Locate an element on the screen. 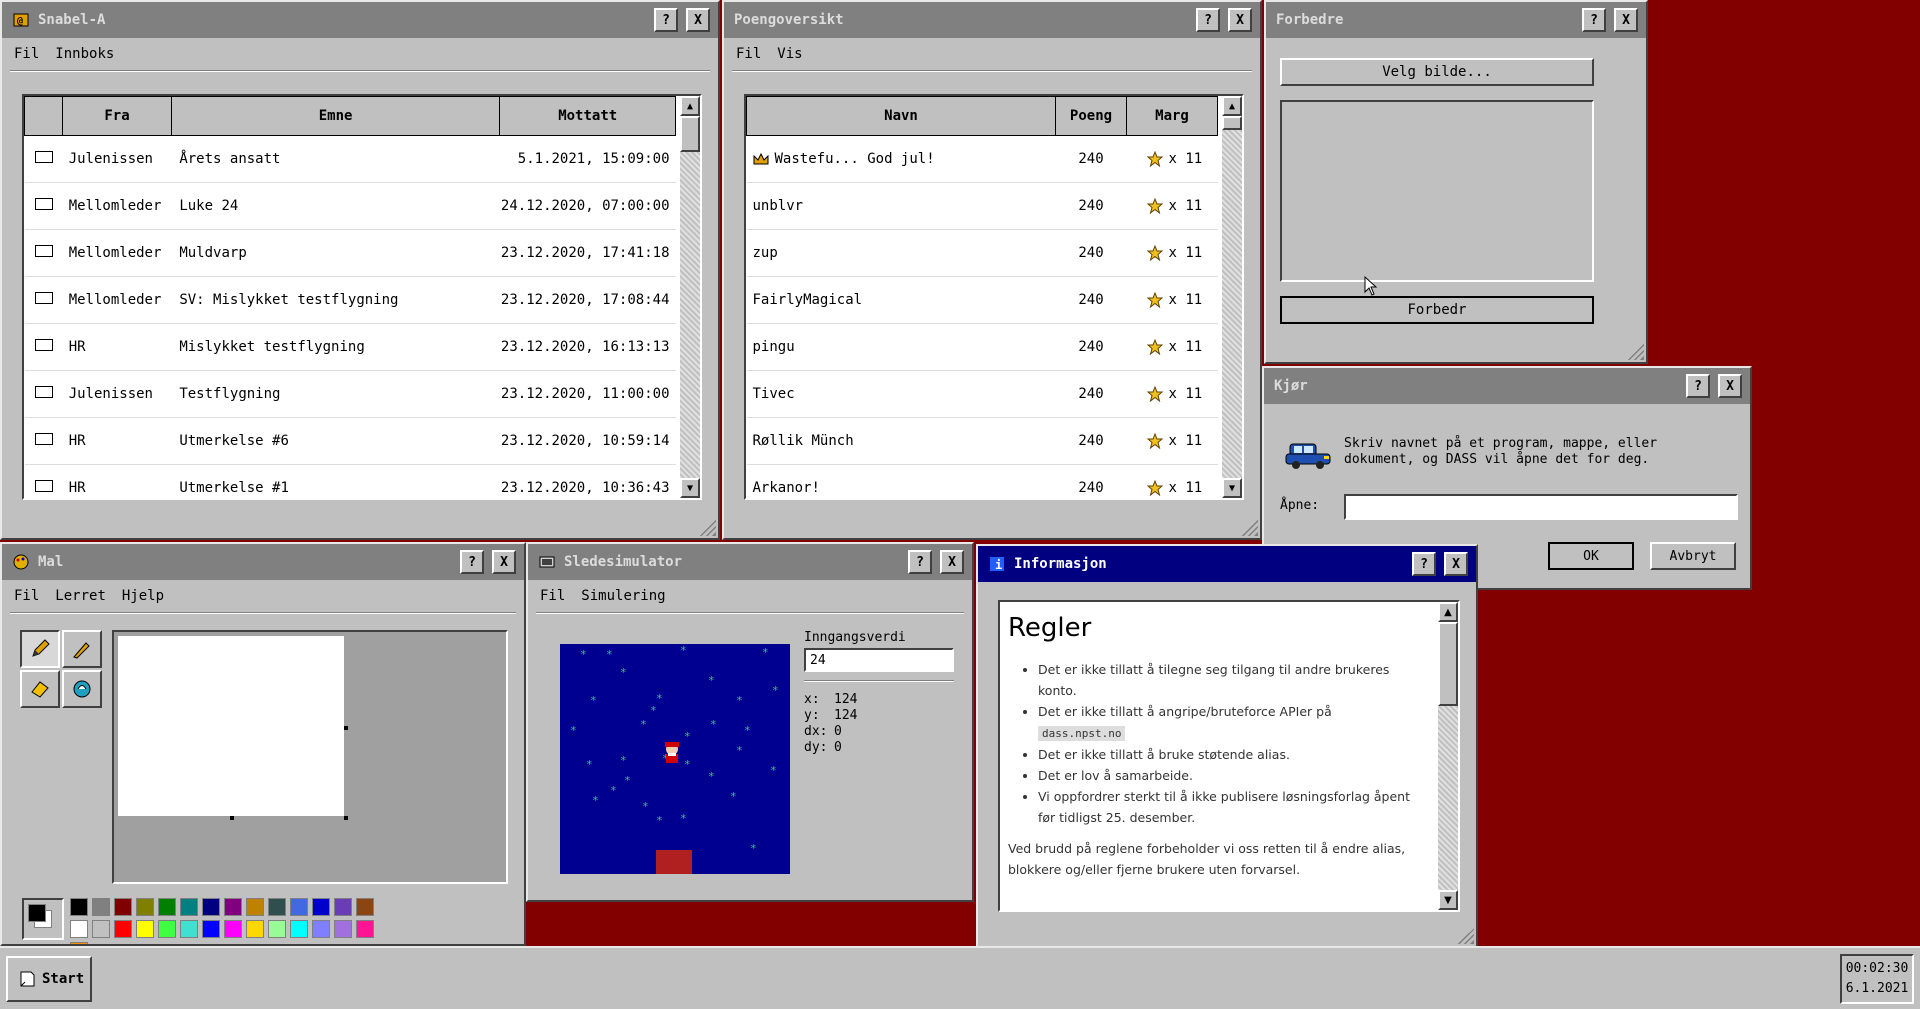 Image resolution: width=1920 pixels, height=1009 pixels. mail-scrollbar: ▲ ▼ is located at coordinates (690, 297).